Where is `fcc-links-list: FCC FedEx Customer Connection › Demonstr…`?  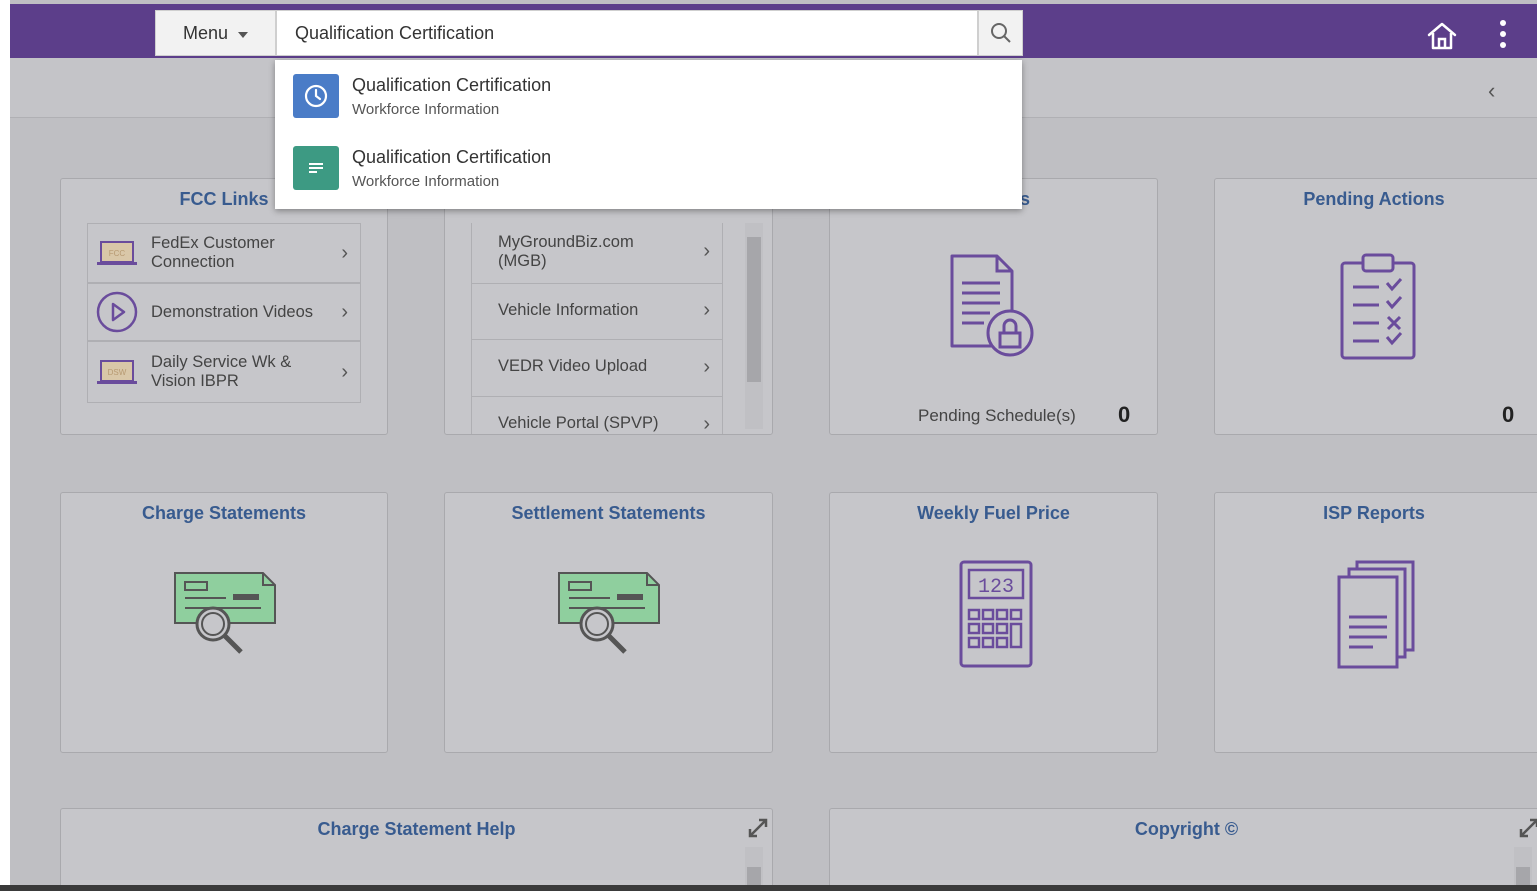
fcc-links-list: FCC FedEx Customer Connection › Demonstr… is located at coordinates (224, 313).